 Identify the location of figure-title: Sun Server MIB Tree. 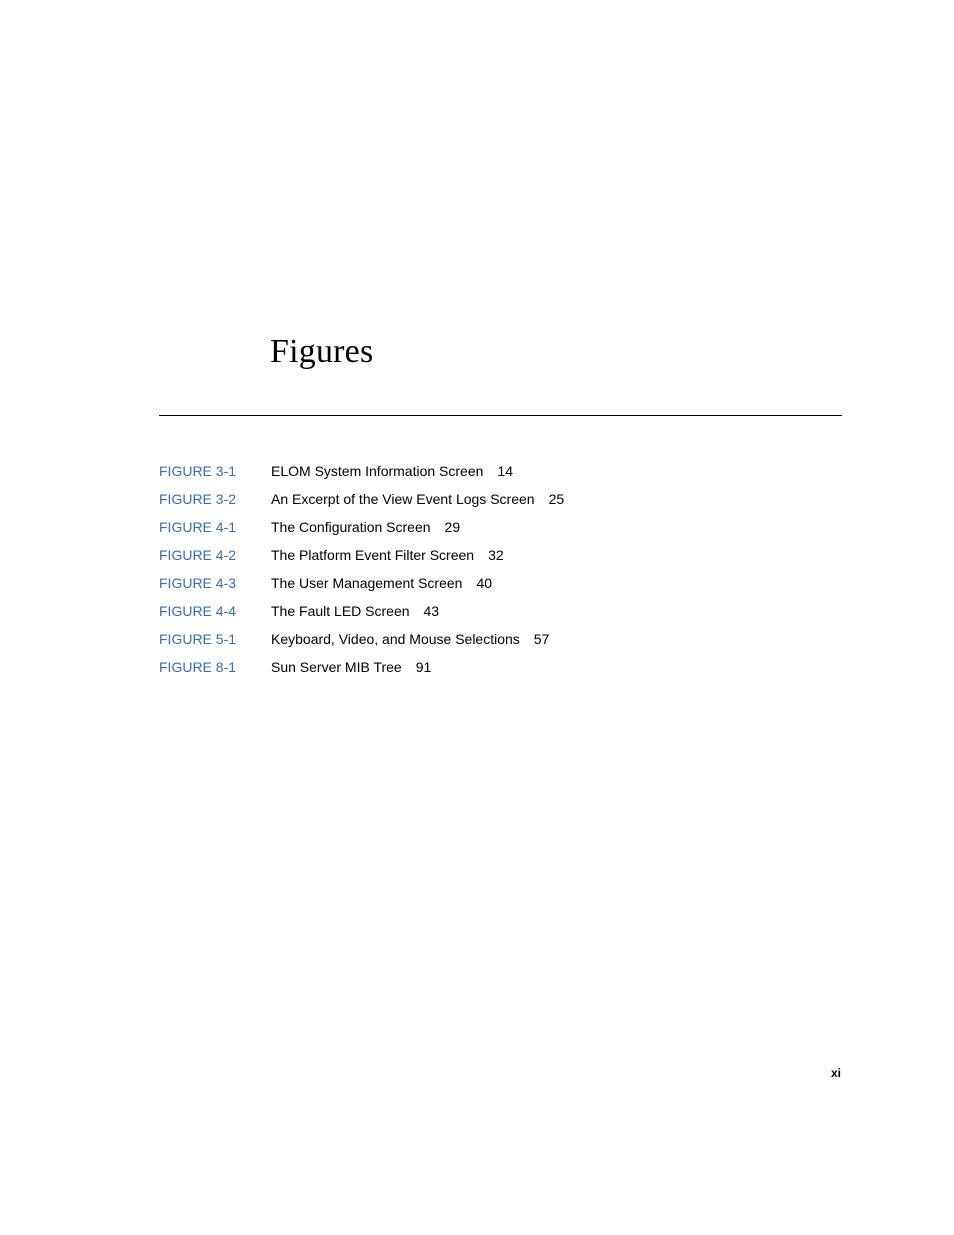
(336, 667).